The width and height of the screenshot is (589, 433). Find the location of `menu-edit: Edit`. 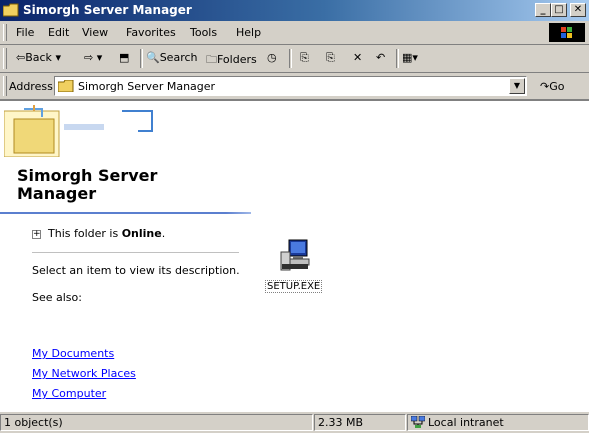

menu-edit: Edit is located at coordinates (58, 32).